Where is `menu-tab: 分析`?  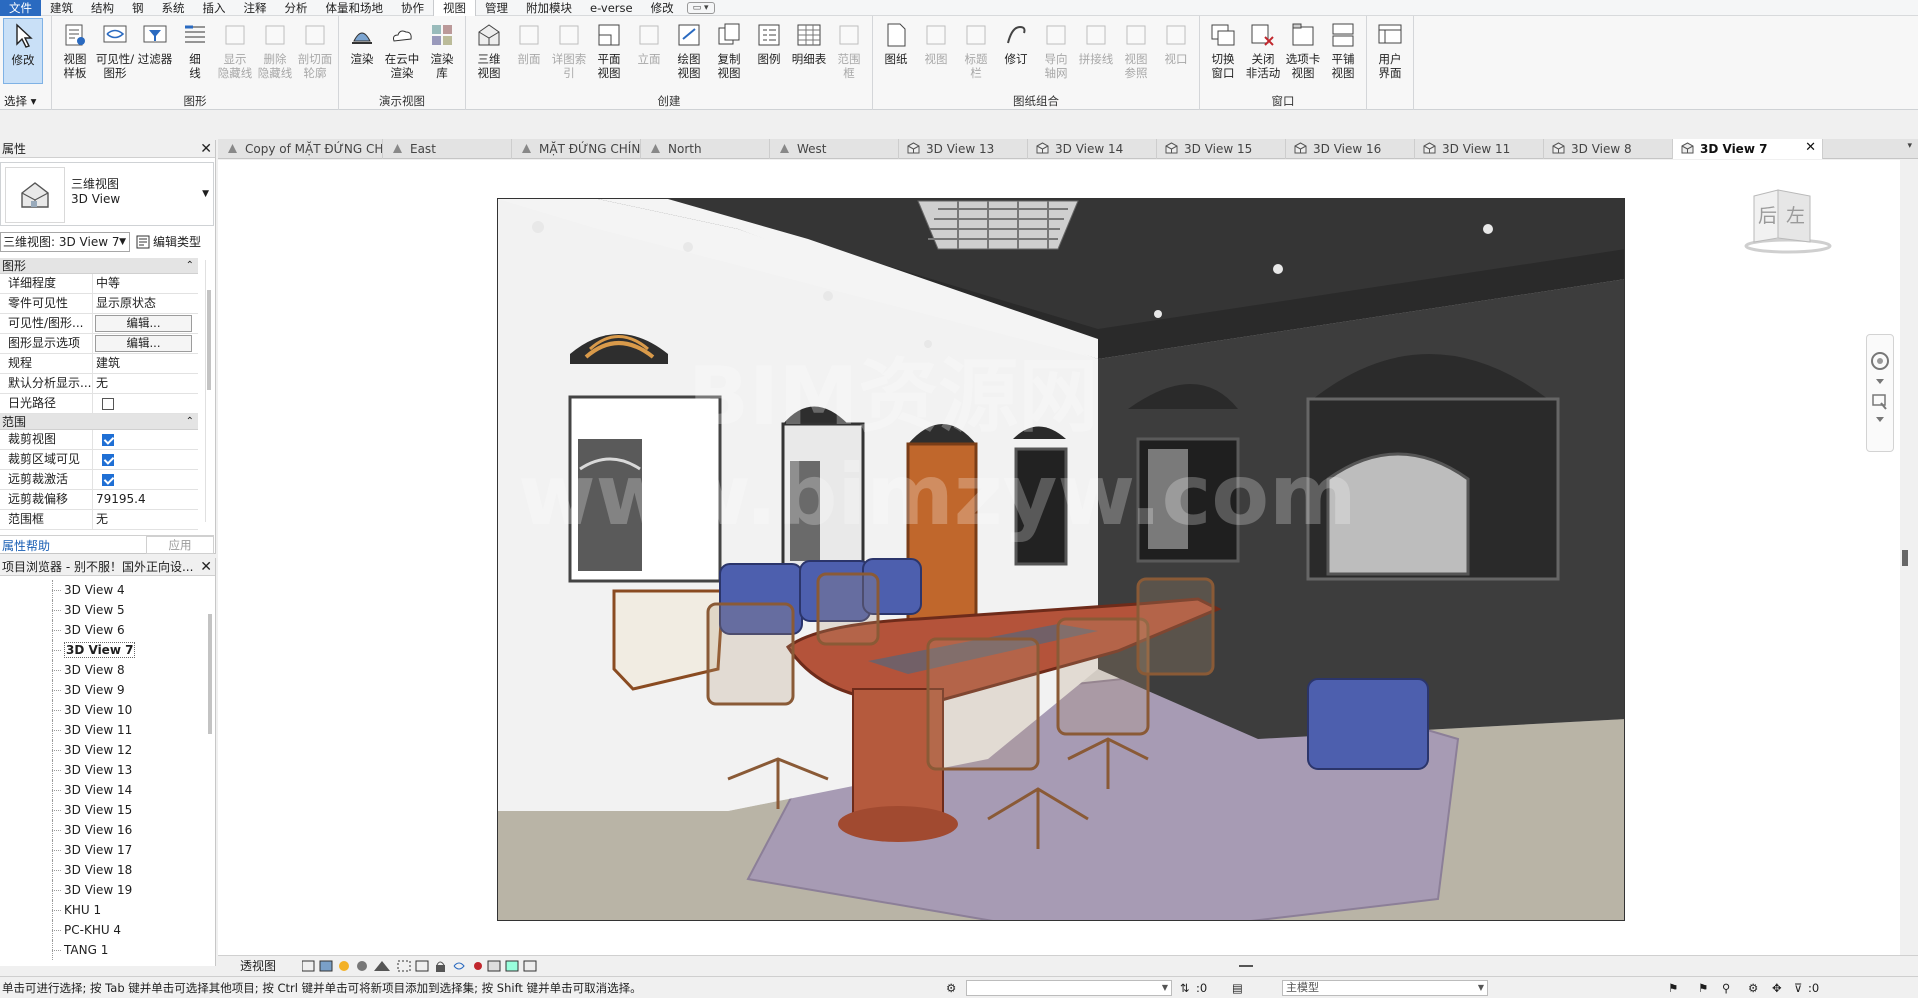
menu-tab: 分析 is located at coordinates (296, 8).